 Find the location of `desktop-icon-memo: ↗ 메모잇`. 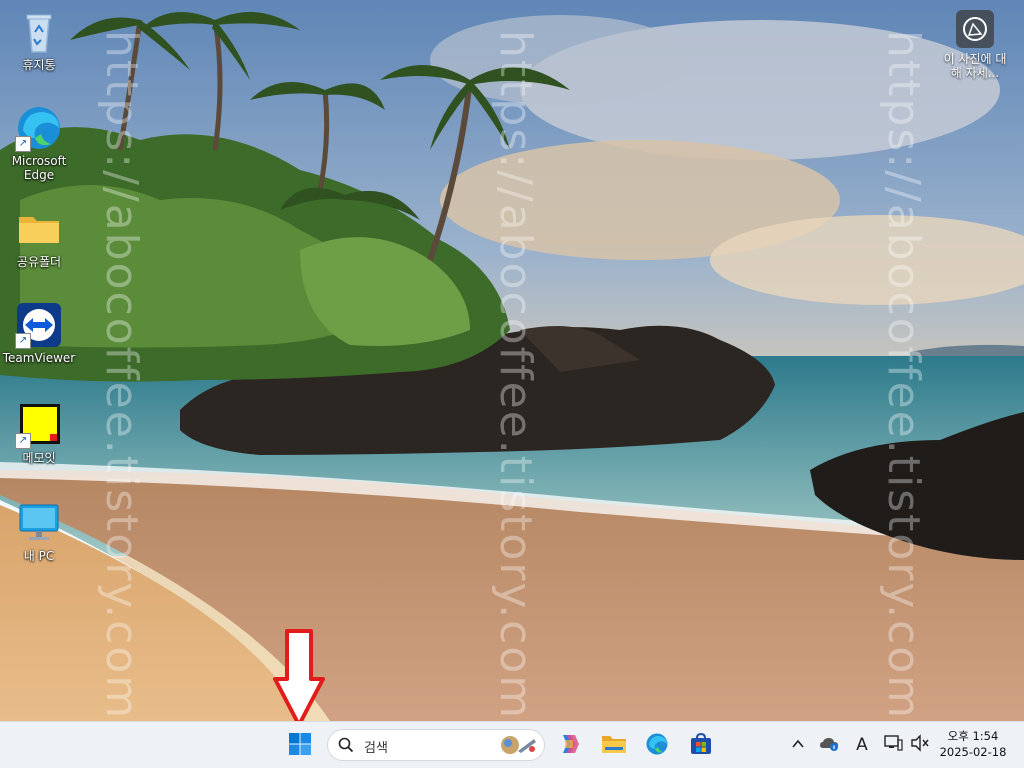

desktop-icon-memo: ↗ 메모잇 is located at coordinates (39, 433).